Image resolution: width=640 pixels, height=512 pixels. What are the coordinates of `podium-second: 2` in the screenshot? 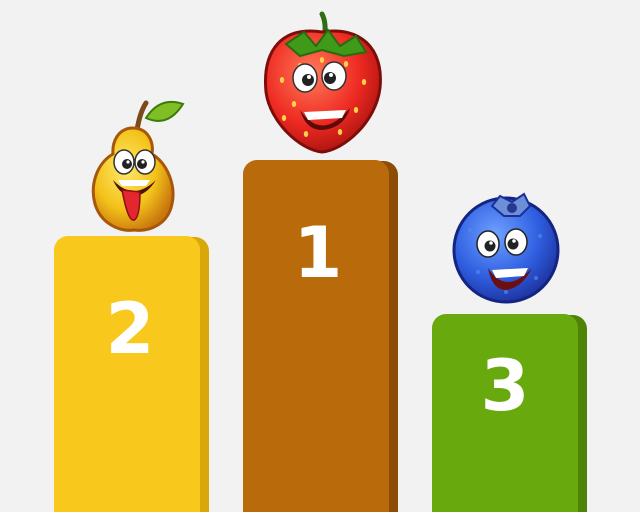 It's located at (131, 374).